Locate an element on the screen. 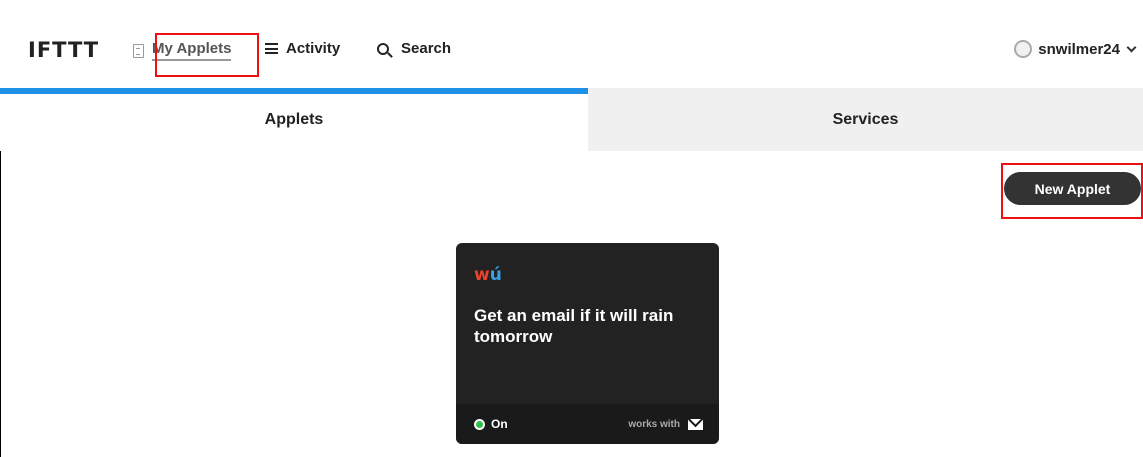 The width and height of the screenshot is (1143, 457). mail-icon is located at coordinates (695, 424).